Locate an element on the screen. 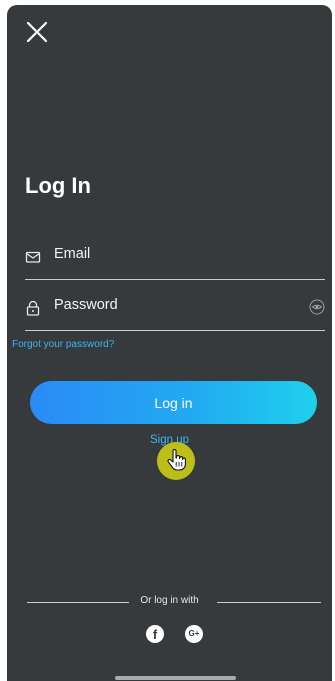 This screenshot has height=681, width=335. hand-pointer-icon is located at coordinates (176, 460).